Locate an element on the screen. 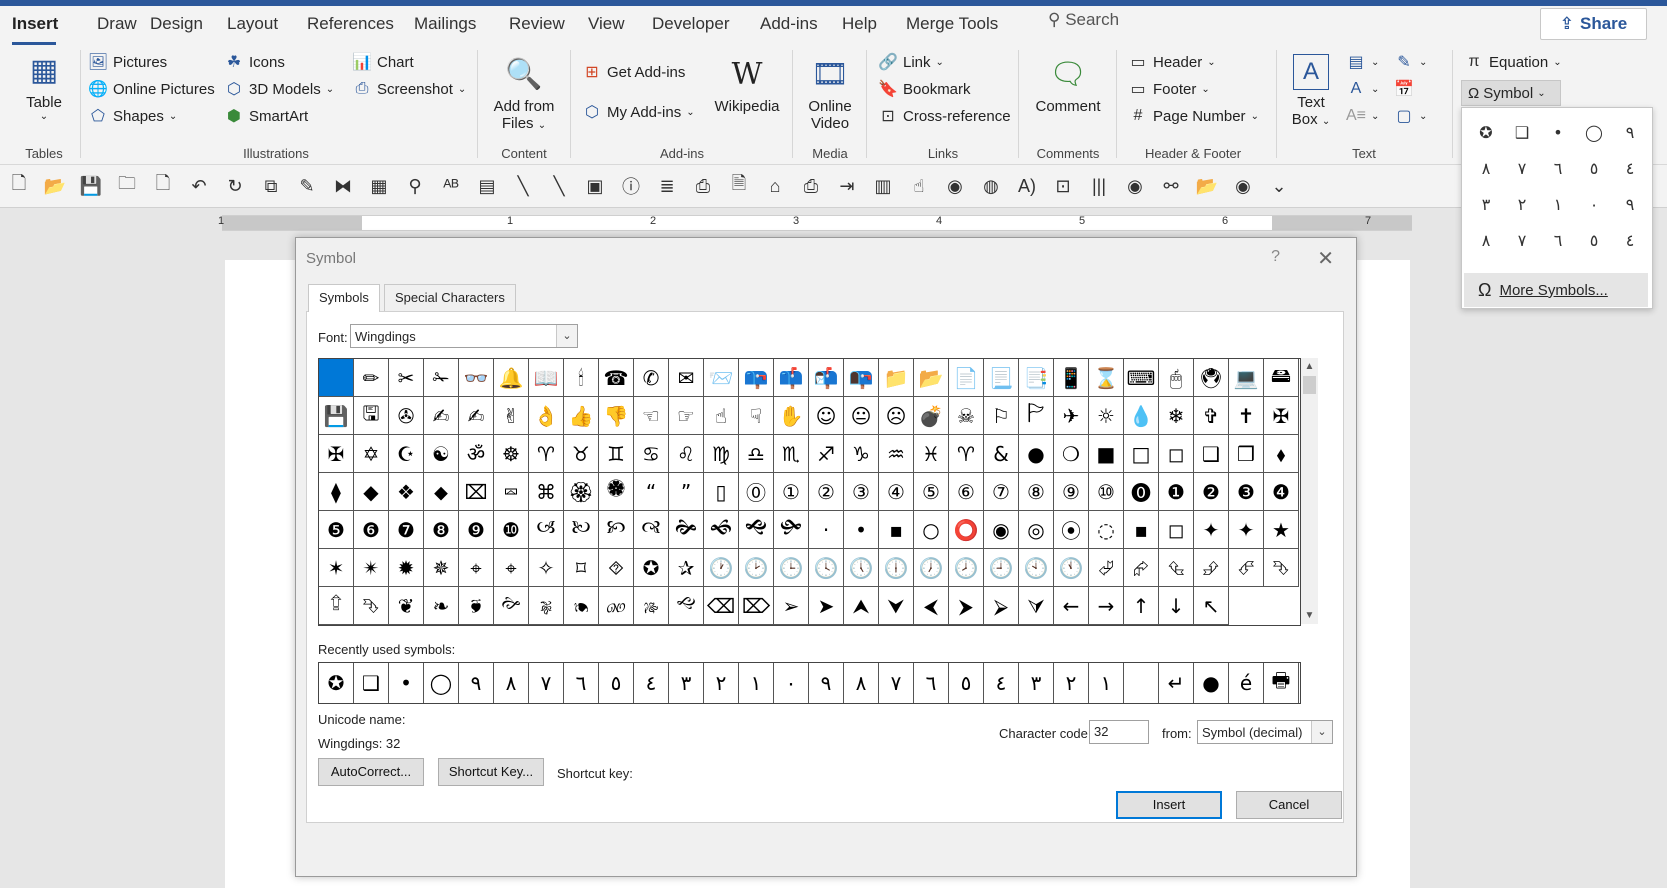 The image size is (1667, 888). symbol-cell: • is located at coordinates (861, 530).